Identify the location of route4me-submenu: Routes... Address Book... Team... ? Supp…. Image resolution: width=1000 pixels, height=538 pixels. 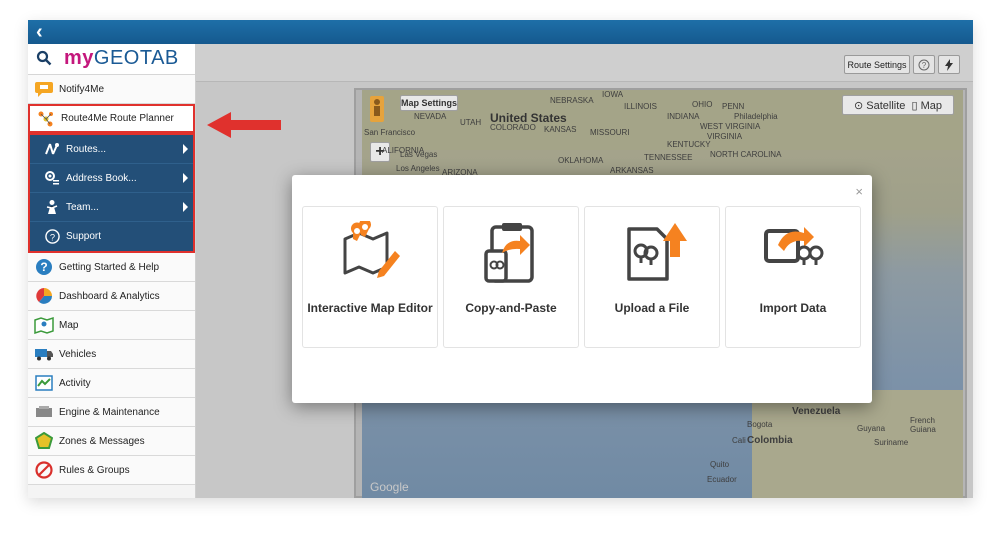
(111, 193).